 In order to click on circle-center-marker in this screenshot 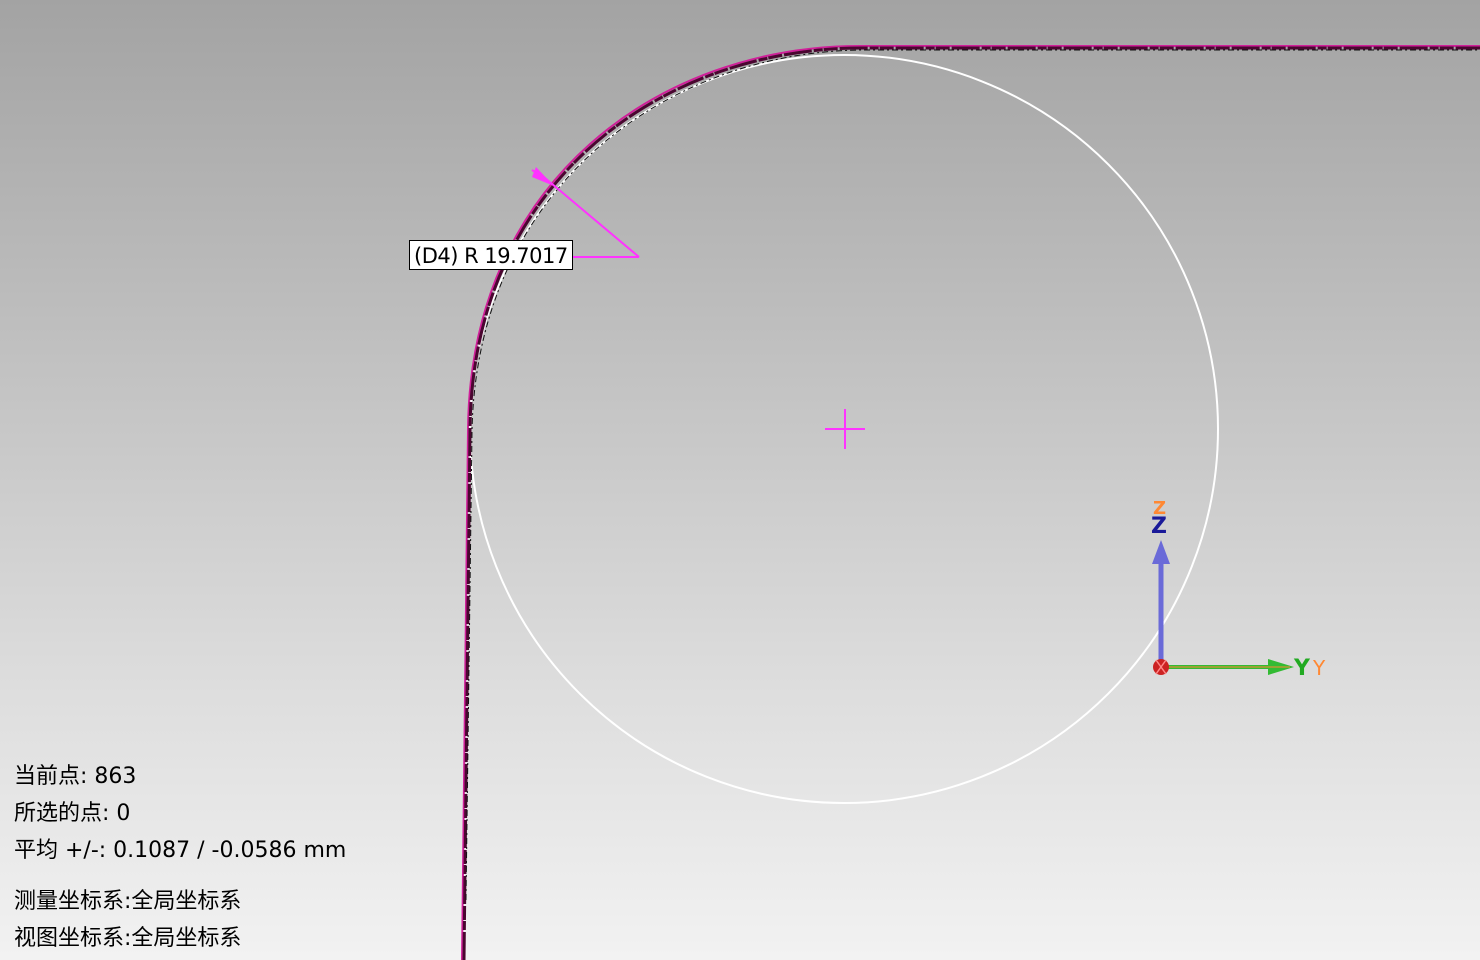, I will do `click(845, 429)`.